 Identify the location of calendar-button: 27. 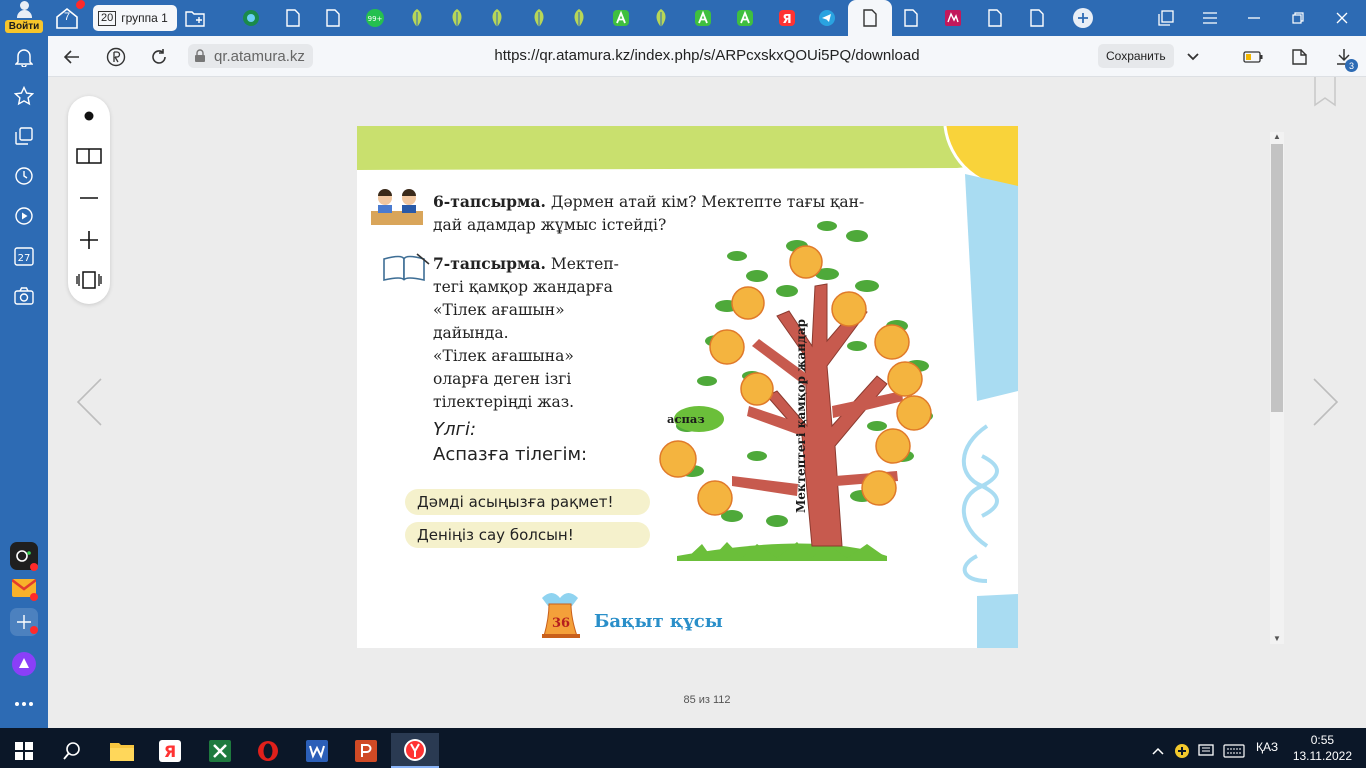
(24, 256).